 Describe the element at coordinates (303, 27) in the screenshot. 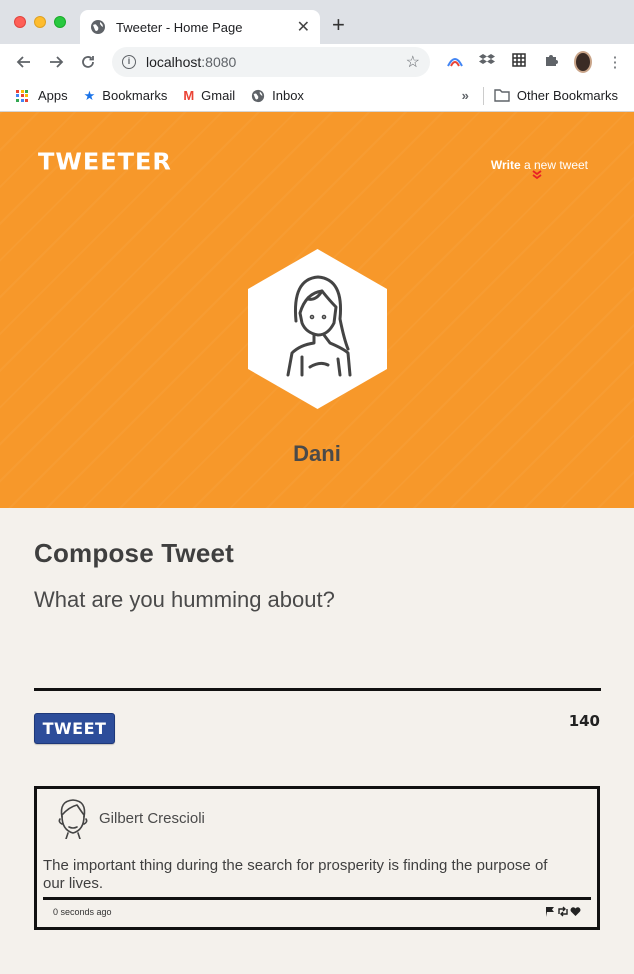

I see `close-tab-icon: ✕` at that location.